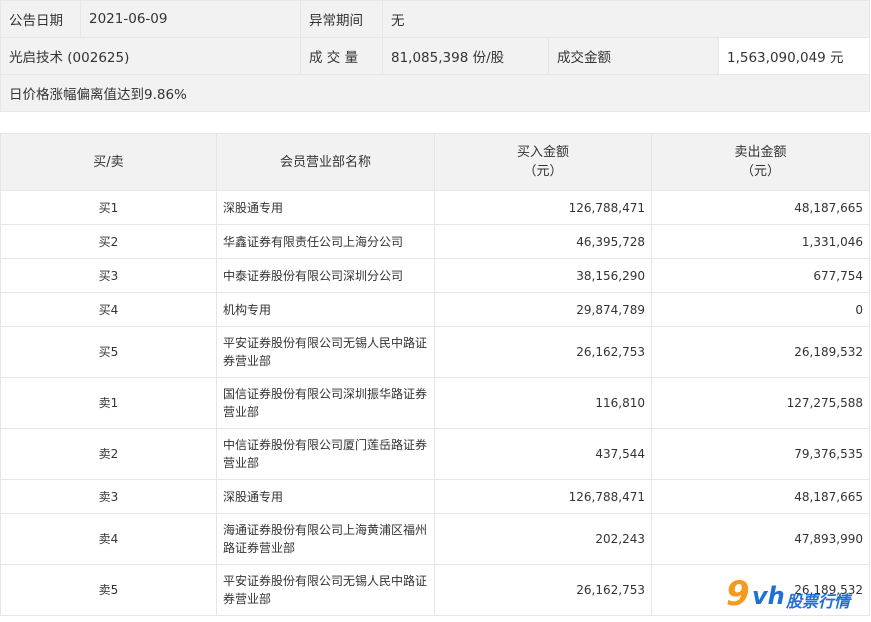 The image size is (871, 622). I want to click on cell-side: 卖4, so click(108, 539).